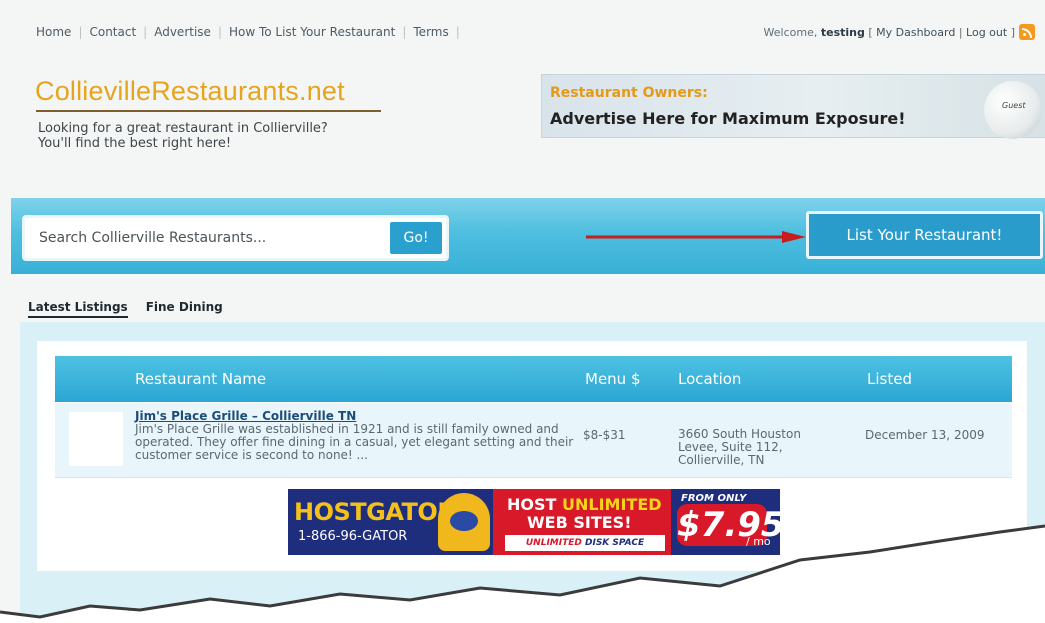 Image resolution: width=1045 pixels, height=623 pixels. I want to click on hostgator-phone: 1-866-96-GATOR, so click(353, 536).